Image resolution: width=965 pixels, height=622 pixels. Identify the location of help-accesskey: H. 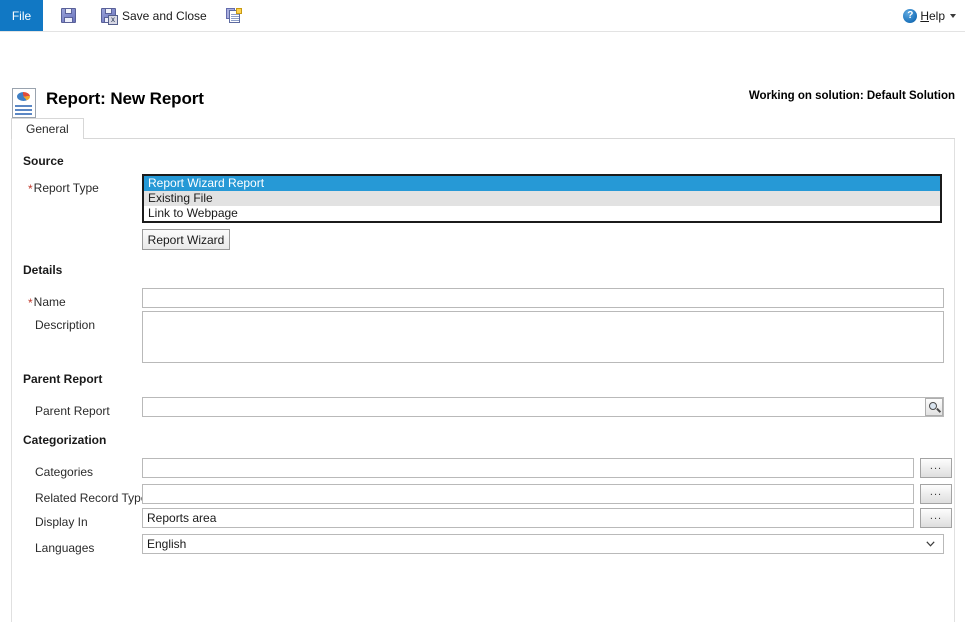
(924, 15).